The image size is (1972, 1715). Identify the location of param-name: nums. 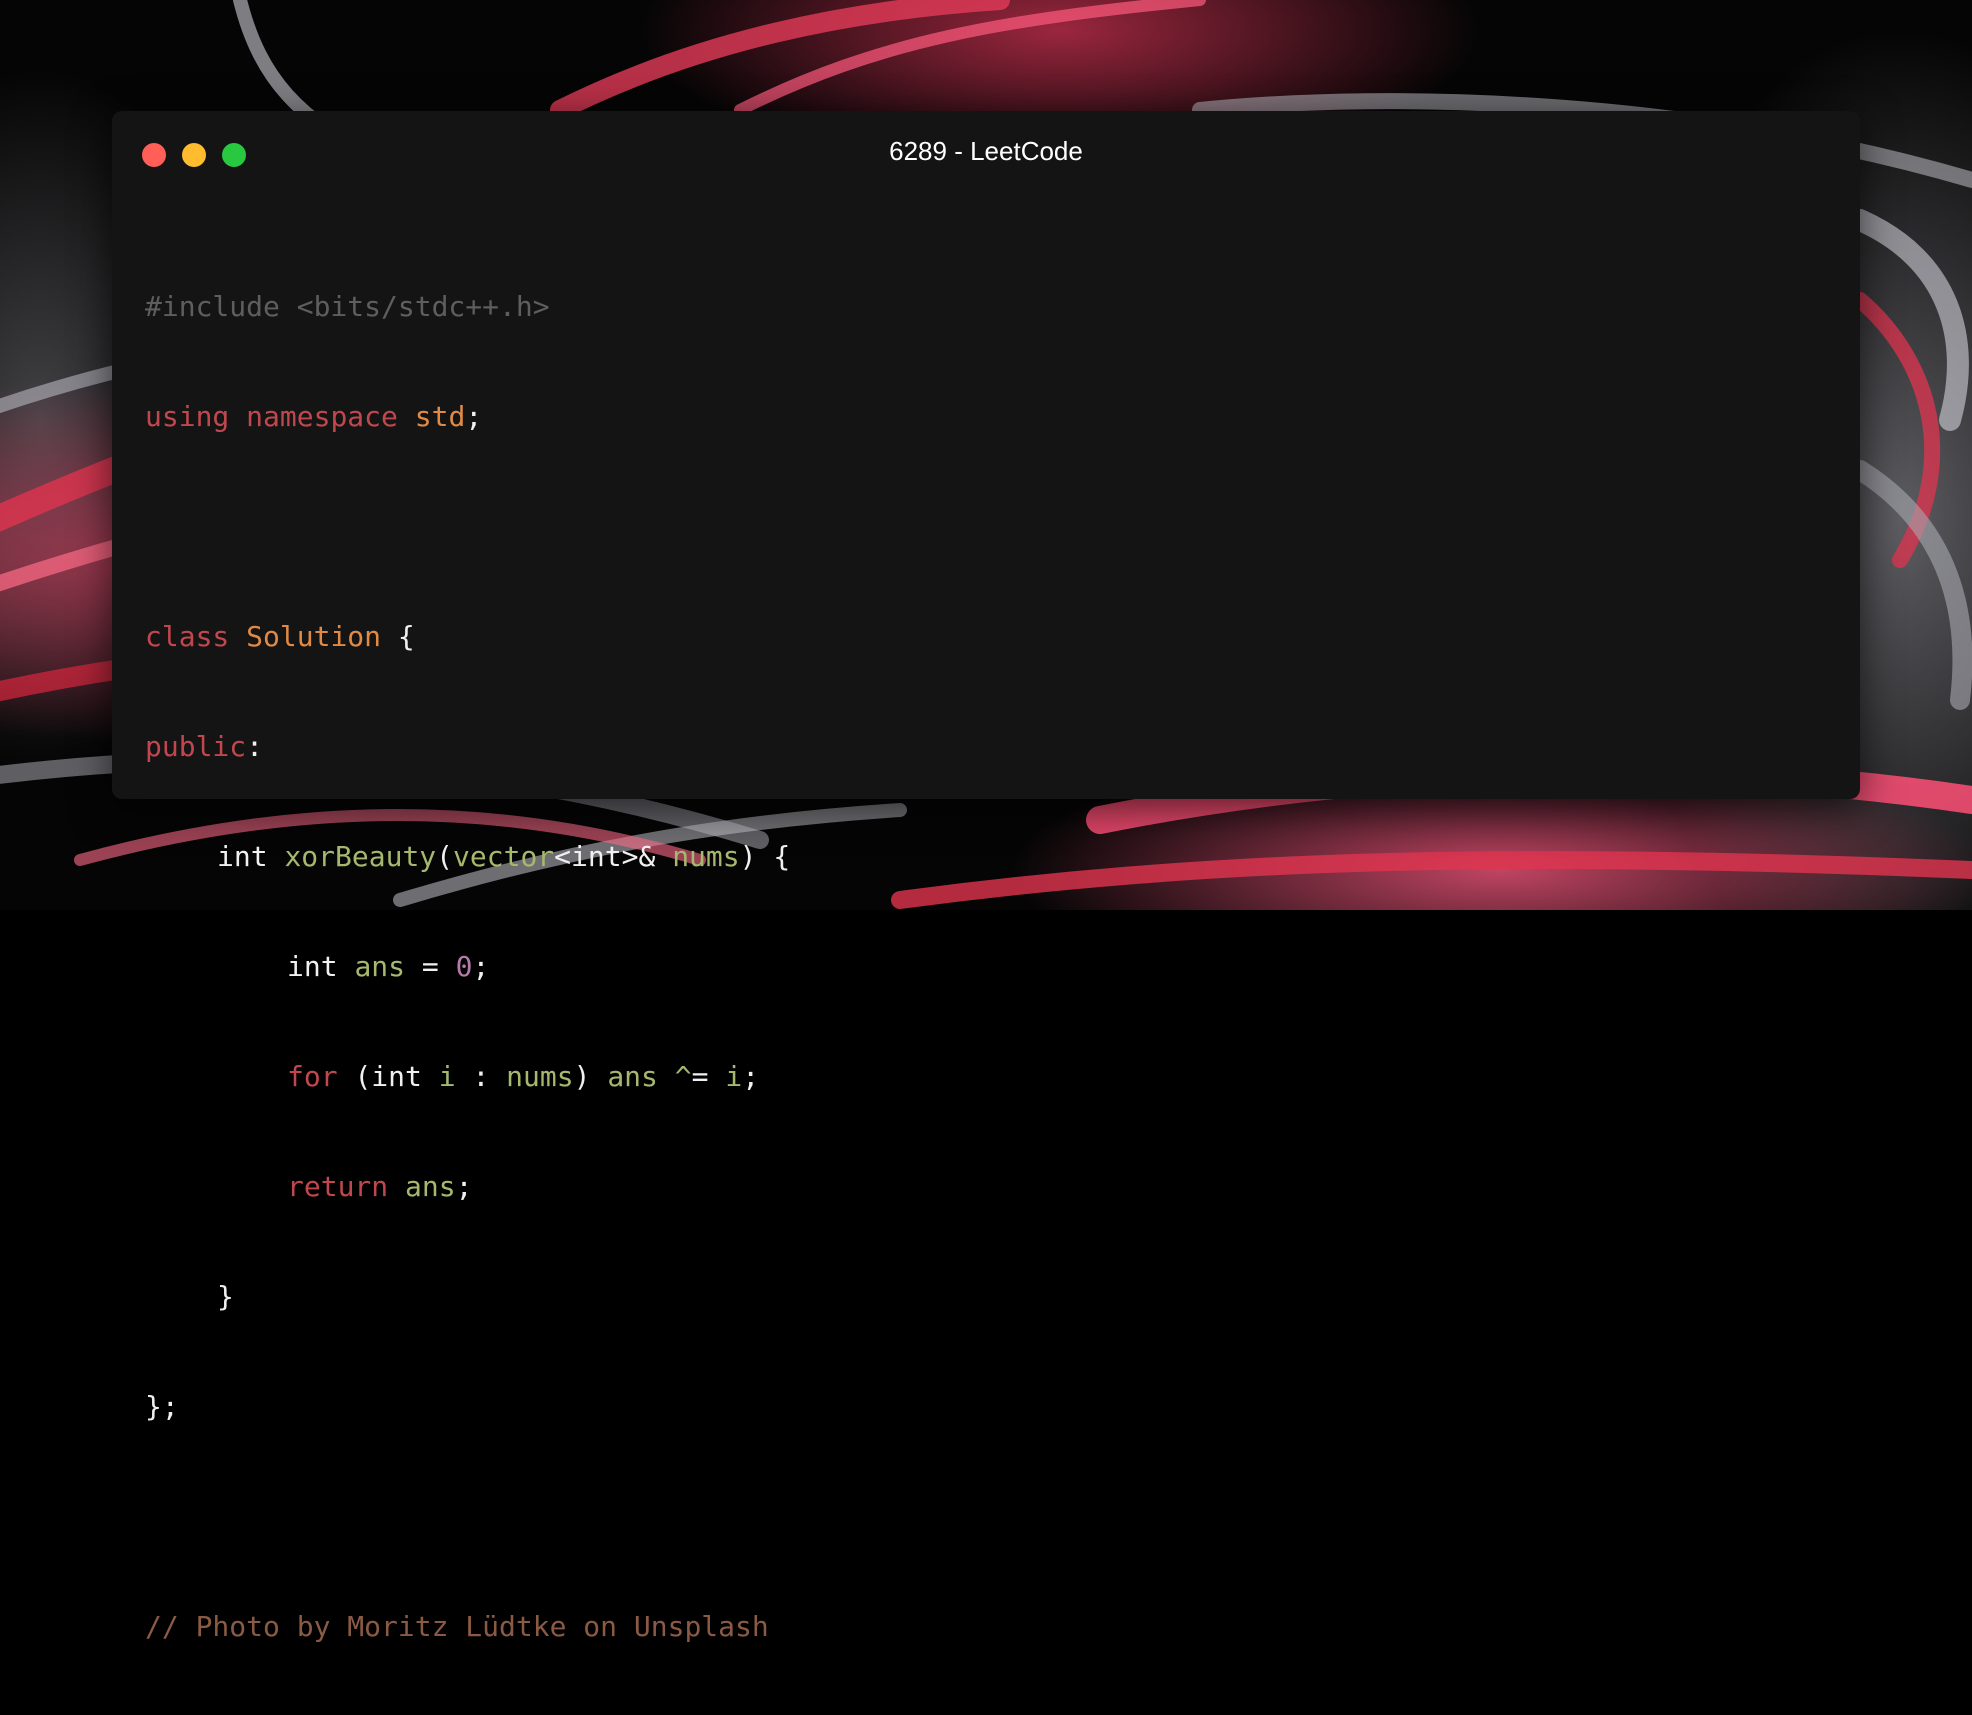
(706, 856).